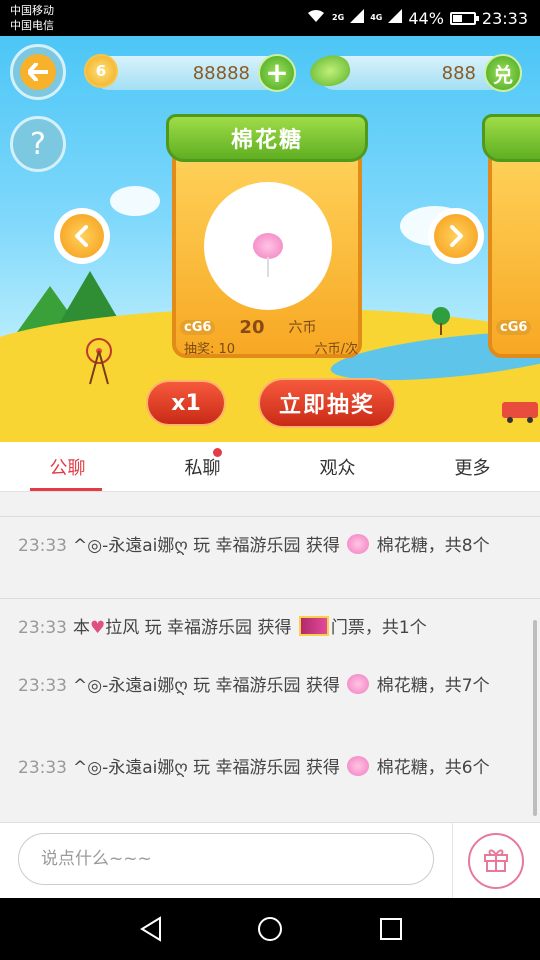  What do you see at coordinates (433, 546) in the screenshot?
I see `message-item: 棉花糖，共8个` at bounding box center [433, 546].